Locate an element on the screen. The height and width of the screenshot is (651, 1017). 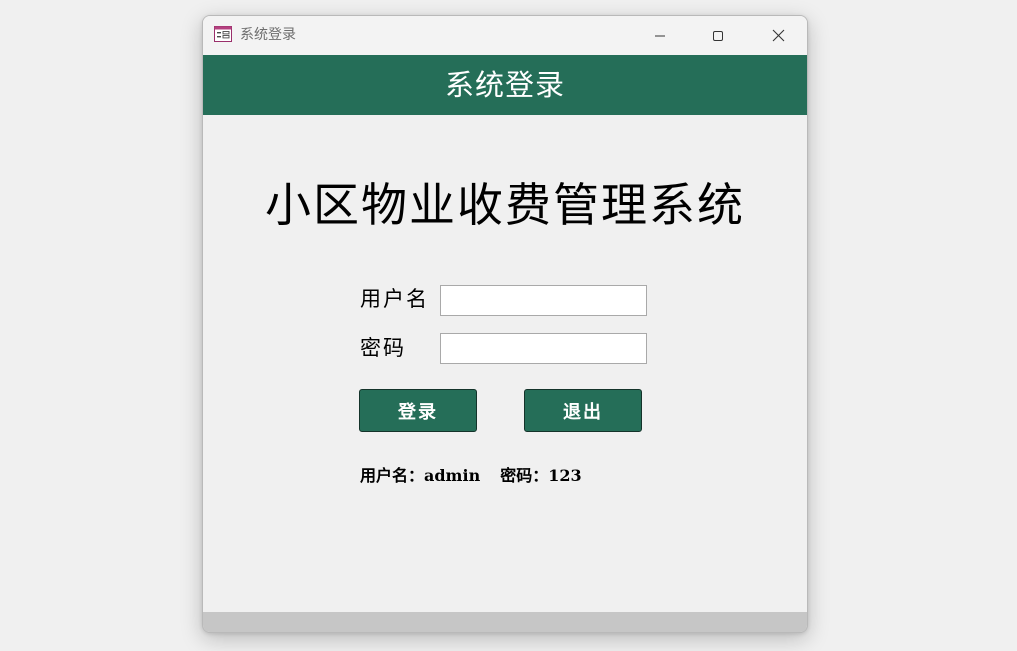
maximize-button is located at coordinates (718, 35).